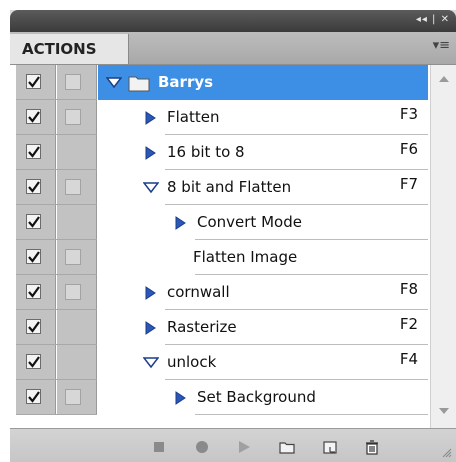 The width and height of the screenshot is (456, 462). I want to click on row-content: Set Background, so click(263, 397).